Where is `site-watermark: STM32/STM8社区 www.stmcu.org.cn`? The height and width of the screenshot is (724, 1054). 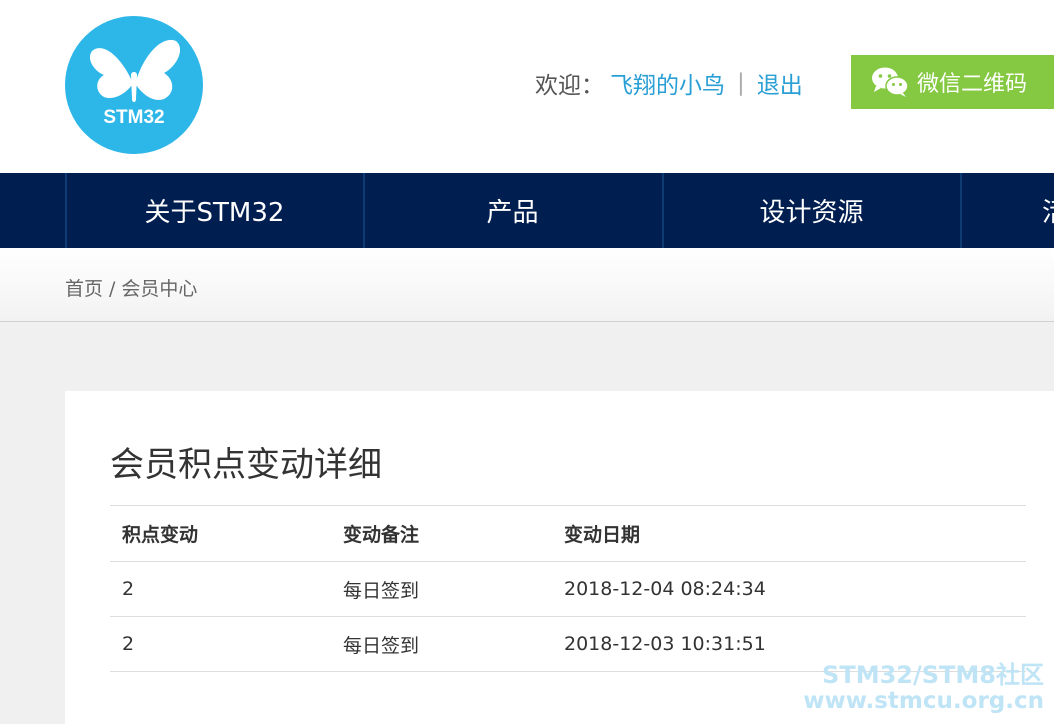 site-watermark: STM32/STM8社区 www.stmcu.org.cn is located at coordinates (923, 688).